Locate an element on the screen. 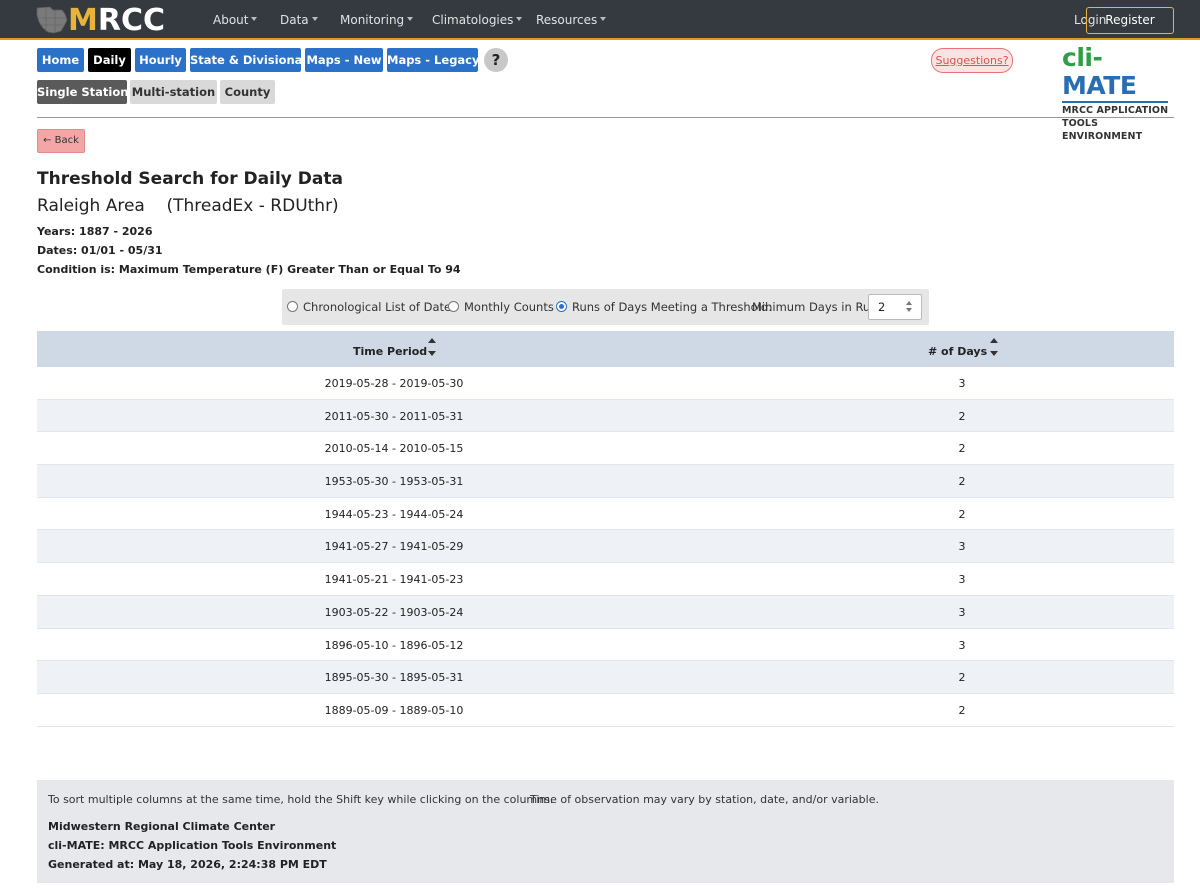 The width and height of the screenshot is (1200, 890). tab-county: County is located at coordinates (247, 92).